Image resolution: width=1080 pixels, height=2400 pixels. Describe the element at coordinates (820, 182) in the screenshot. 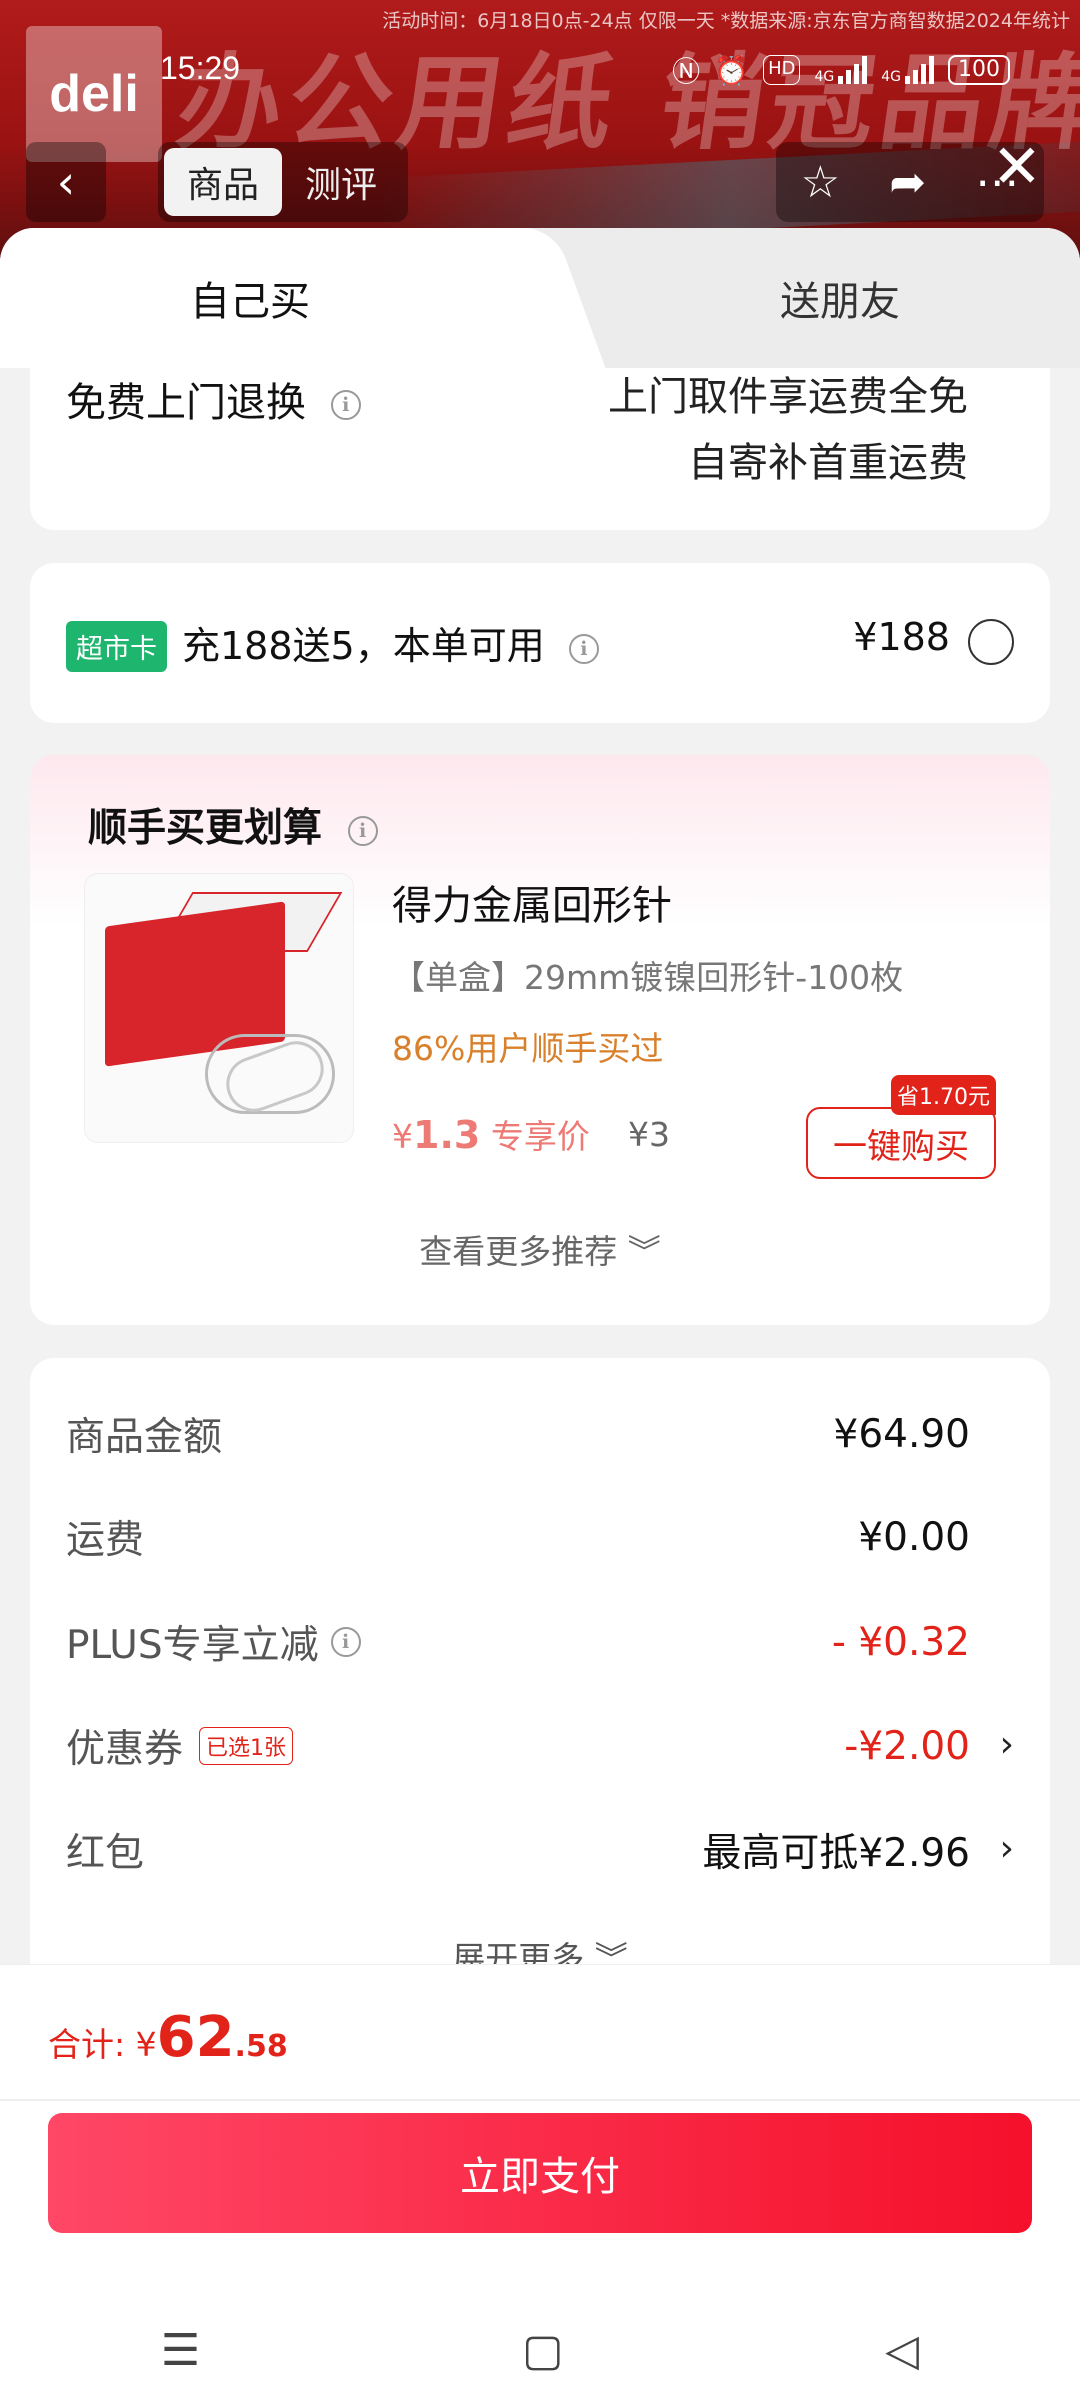

I see `star-icon: ☆` at that location.